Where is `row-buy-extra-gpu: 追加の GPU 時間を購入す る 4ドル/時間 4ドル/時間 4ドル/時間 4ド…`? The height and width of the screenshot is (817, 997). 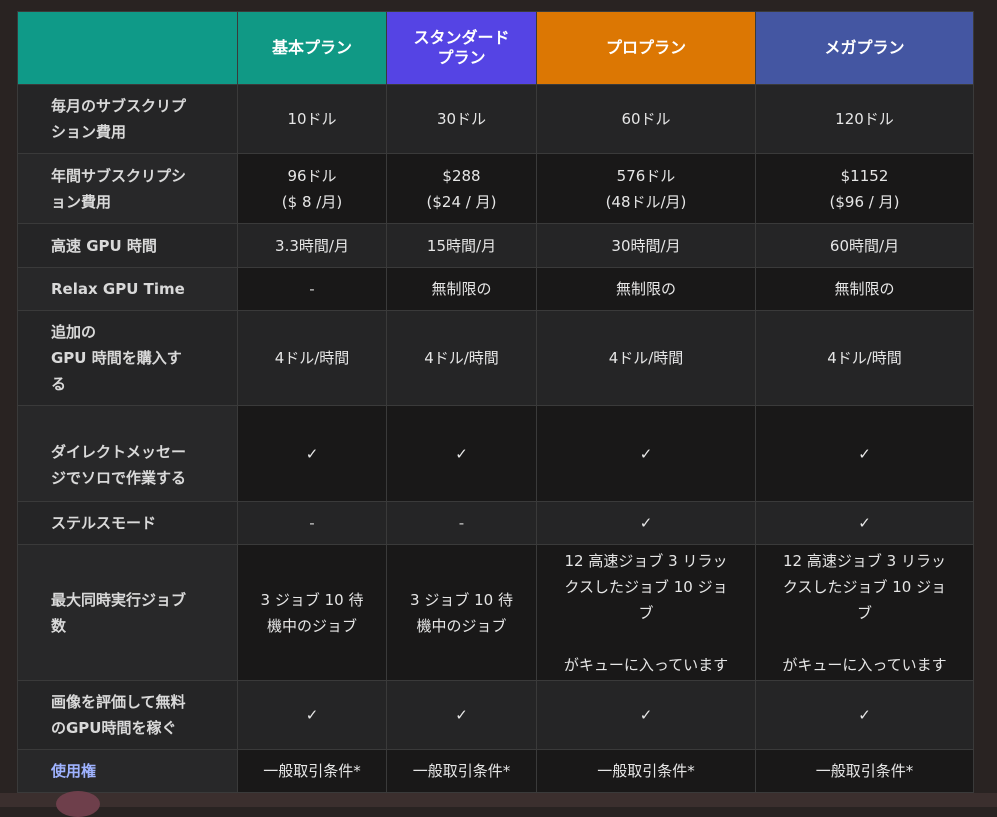
row-buy-extra-gpu: 追加の GPU 時間を購入す る 4ドル/時間 4ドル/時間 4ドル/時間 4ド… is located at coordinates (495, 358).